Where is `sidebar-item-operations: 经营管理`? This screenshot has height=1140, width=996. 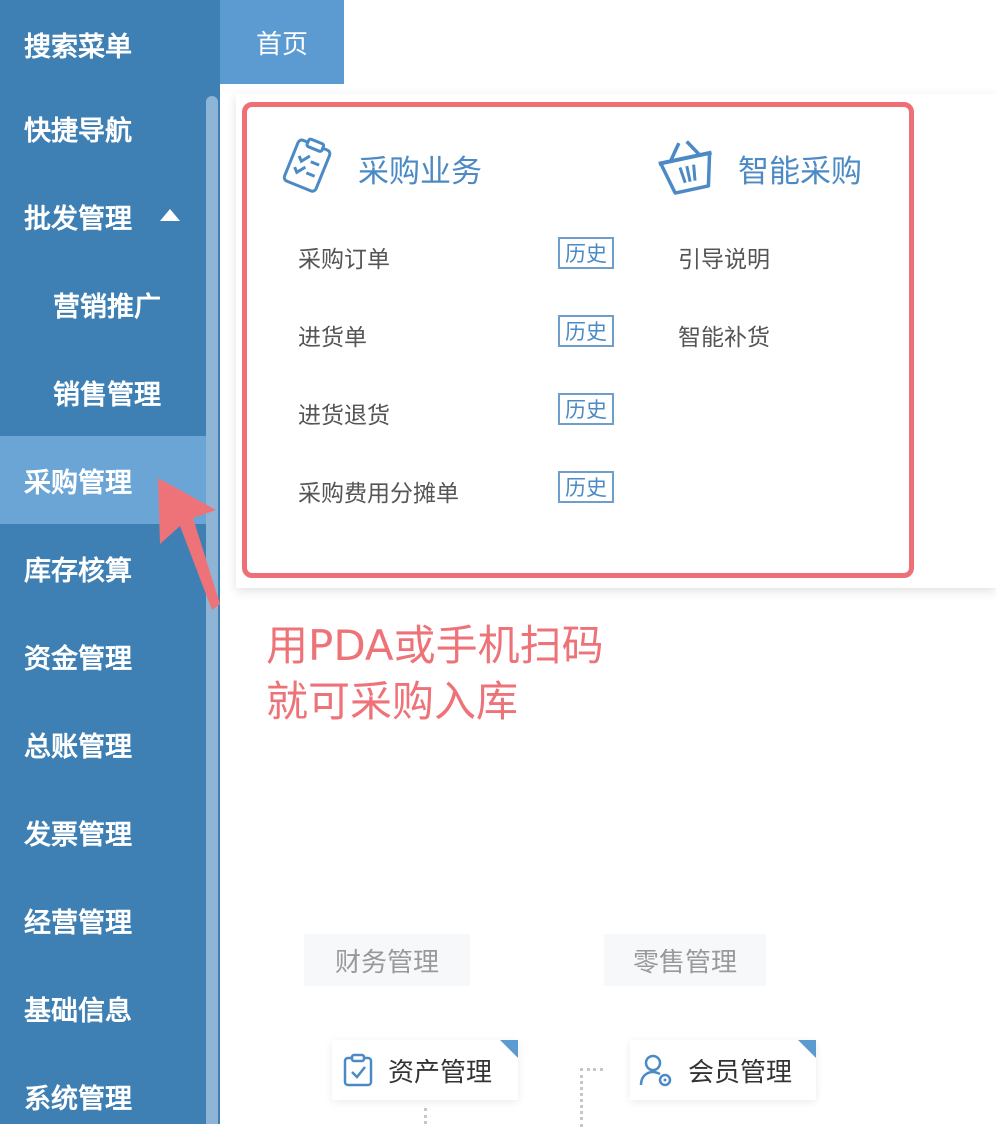 sidebar-item-operations: 经营管理 is located at coordinates (103, 920).